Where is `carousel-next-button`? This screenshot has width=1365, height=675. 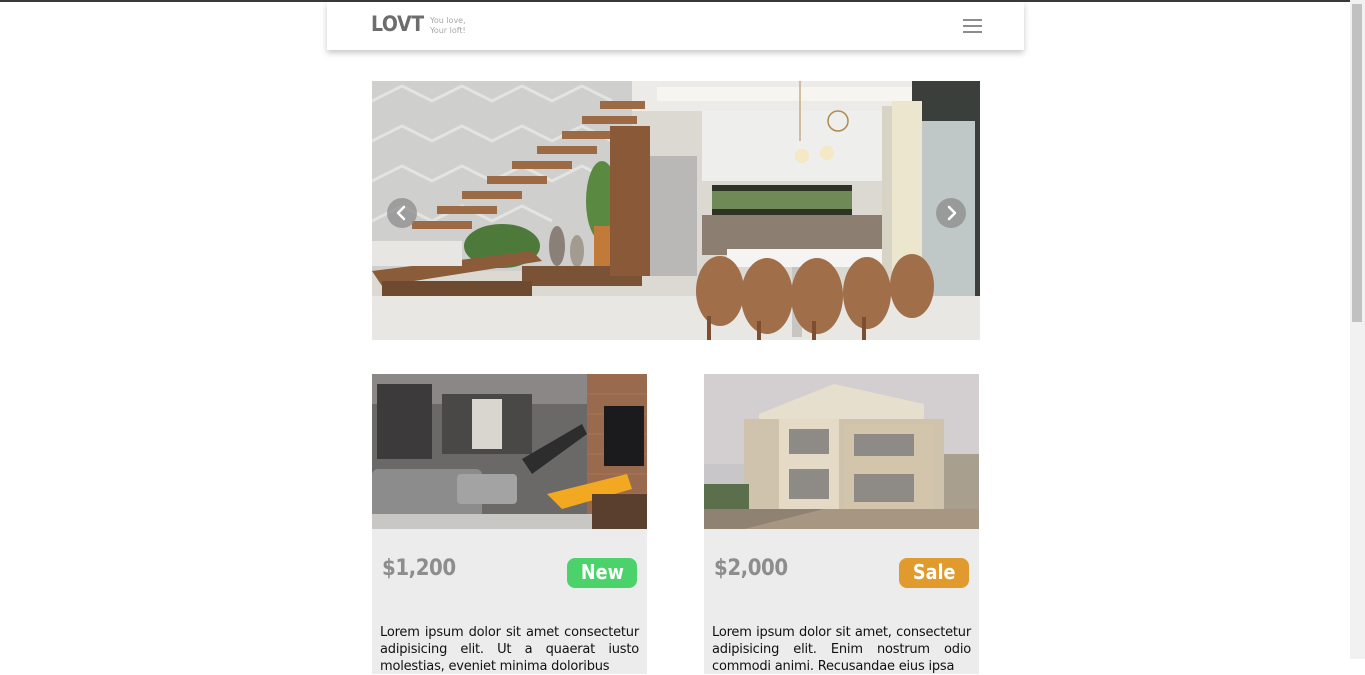
carousel-next-button is located at coordinates (951, 213).